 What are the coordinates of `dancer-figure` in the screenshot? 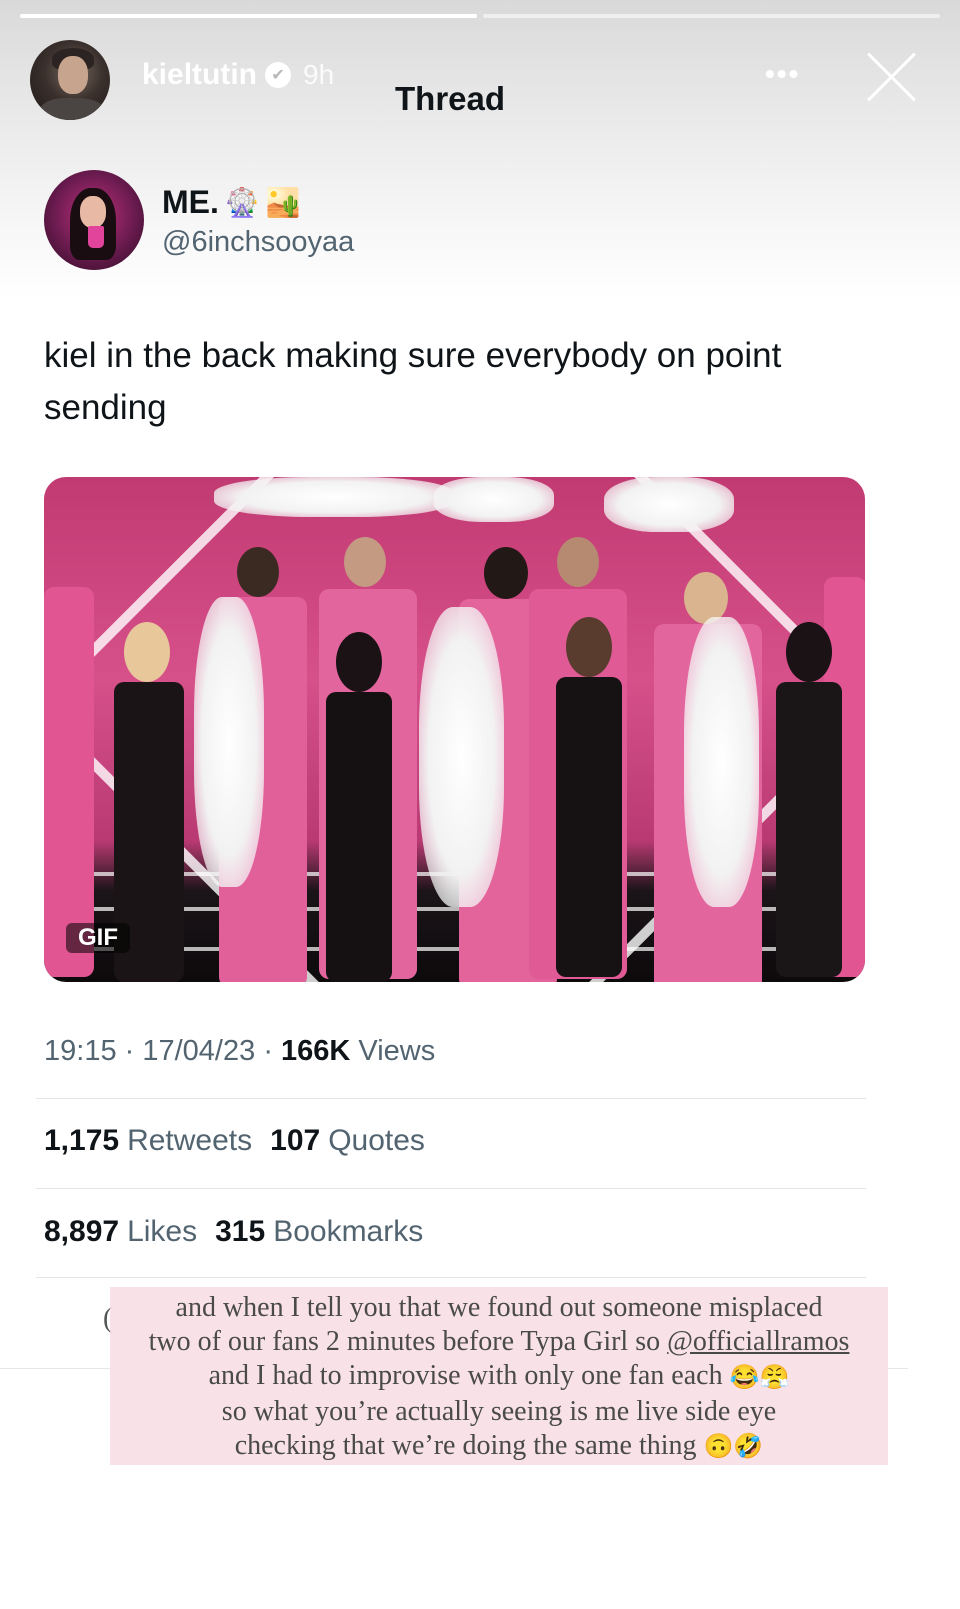 It's located at (74, 757).